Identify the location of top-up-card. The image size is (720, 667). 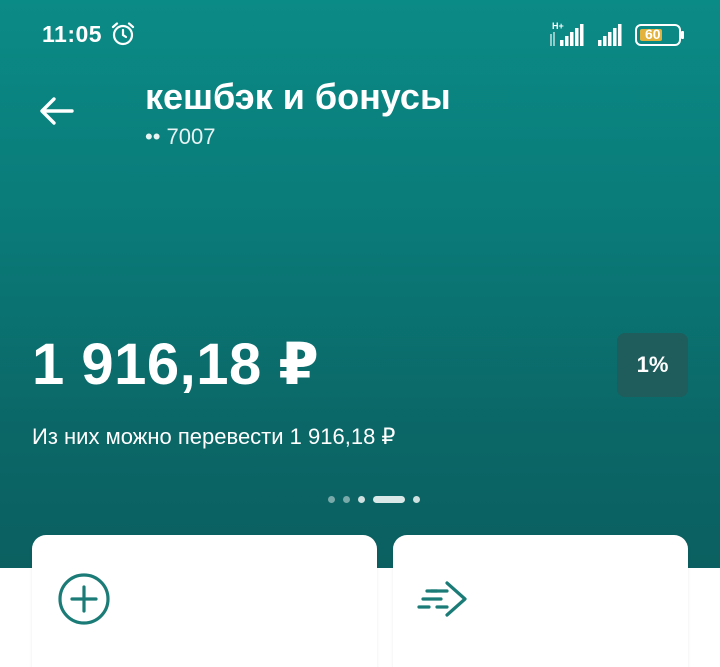
(204, 601).